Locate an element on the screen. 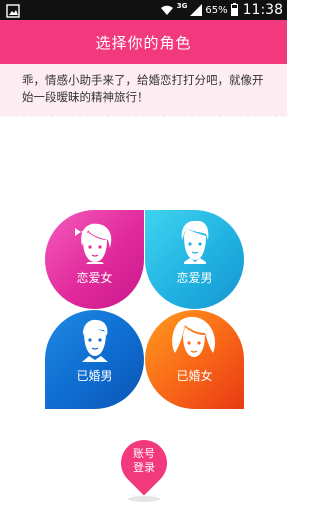 Image resolution: width=320 pixels, height=512 pixels. battery-icon is located at coordinates (234, 10).